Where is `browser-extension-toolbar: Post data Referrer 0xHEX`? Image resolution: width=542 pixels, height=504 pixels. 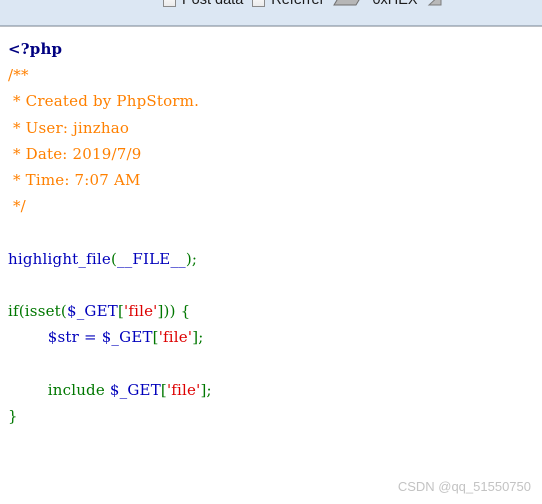
browser-extension-toolbar: Post data Referrer 0xHEX is located at coordinates (271, 13).